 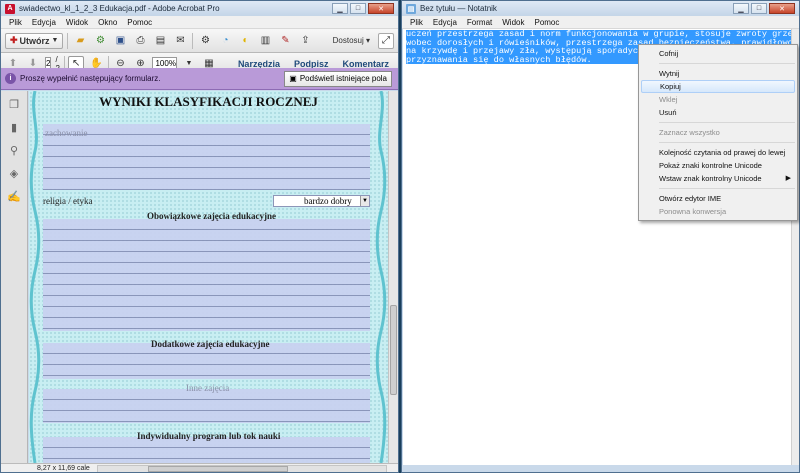 What do you see at coordinates (35, 277) in the screenshot?
I see `decorative-border-left` at bounding box center [35, 277].